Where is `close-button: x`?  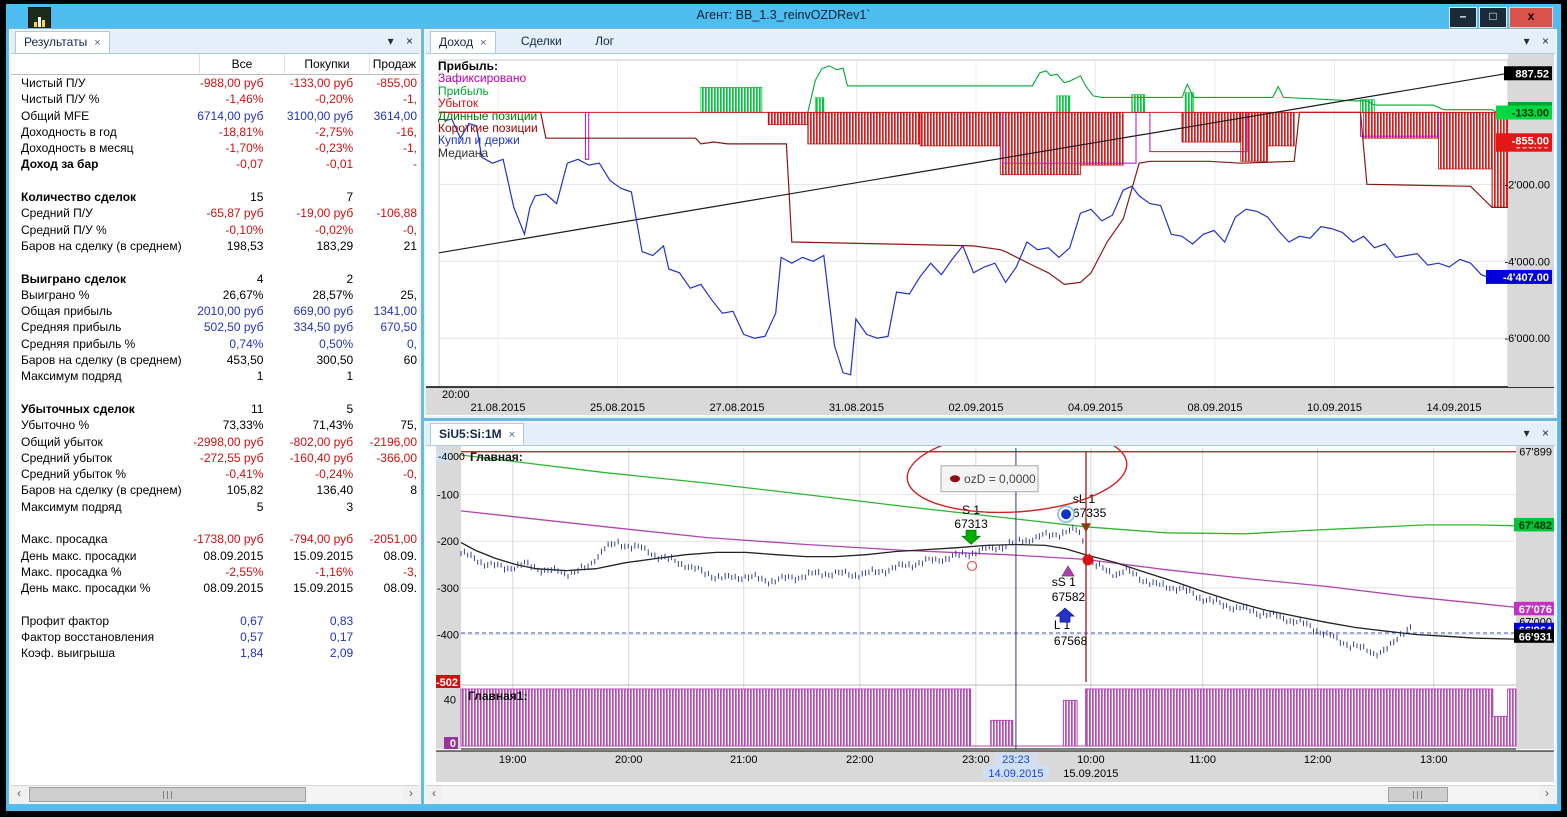
close-button: x is located at coordinates (1531, 17).